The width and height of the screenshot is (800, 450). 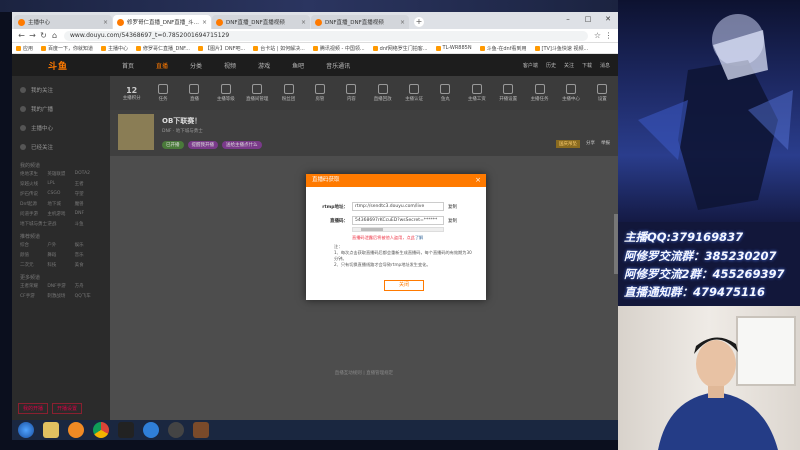 I want to click on user-nav-item: 客户端, so click(x=530, y=65).